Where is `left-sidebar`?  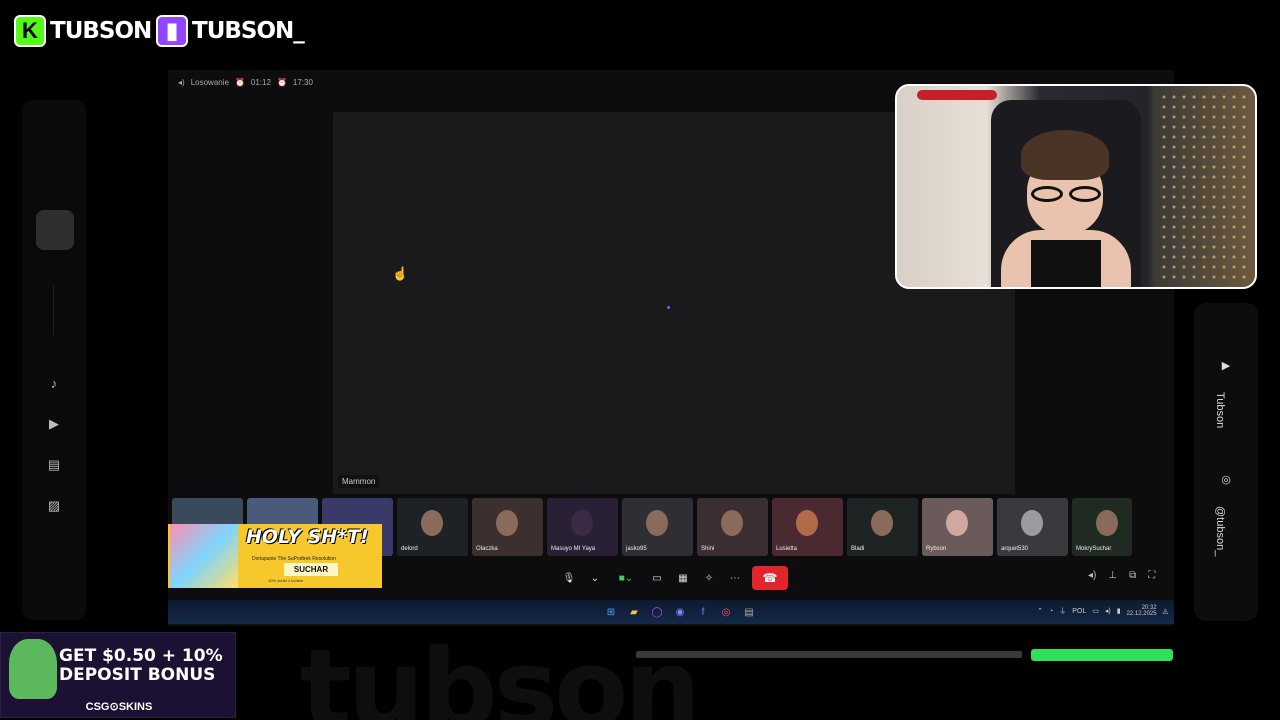 left-sidebar is located at coordinates (54, 360).